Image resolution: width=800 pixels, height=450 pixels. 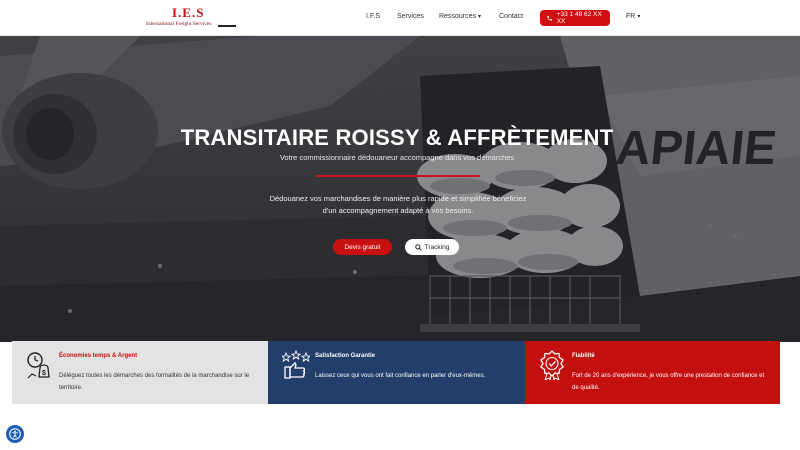 I want to click on language-label: FR, so click(x=631, y=16).